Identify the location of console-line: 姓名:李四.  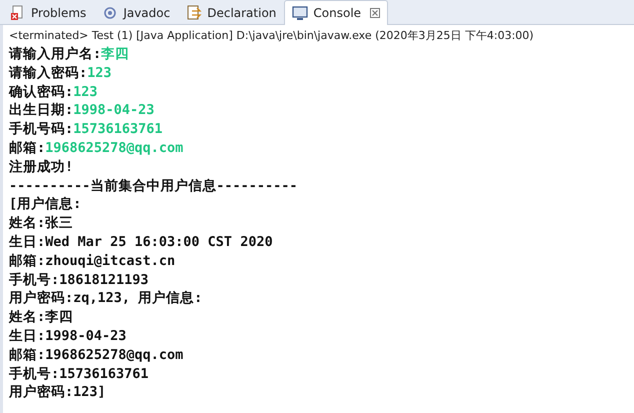
(41, 317).